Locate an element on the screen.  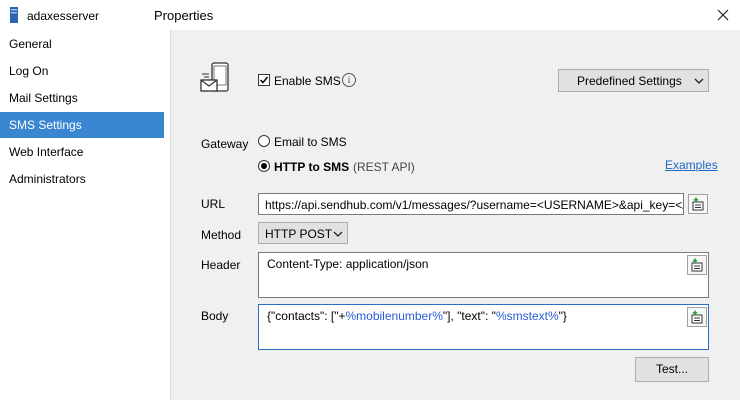
gateway-label: Gateway is located at coordinates (225, 144).